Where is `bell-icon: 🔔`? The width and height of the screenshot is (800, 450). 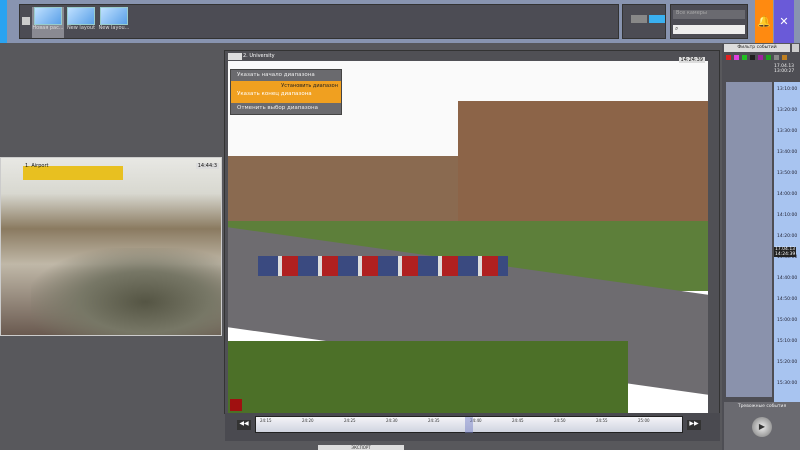
bell-icon: 🔔 is located at coordinates (764, 21).